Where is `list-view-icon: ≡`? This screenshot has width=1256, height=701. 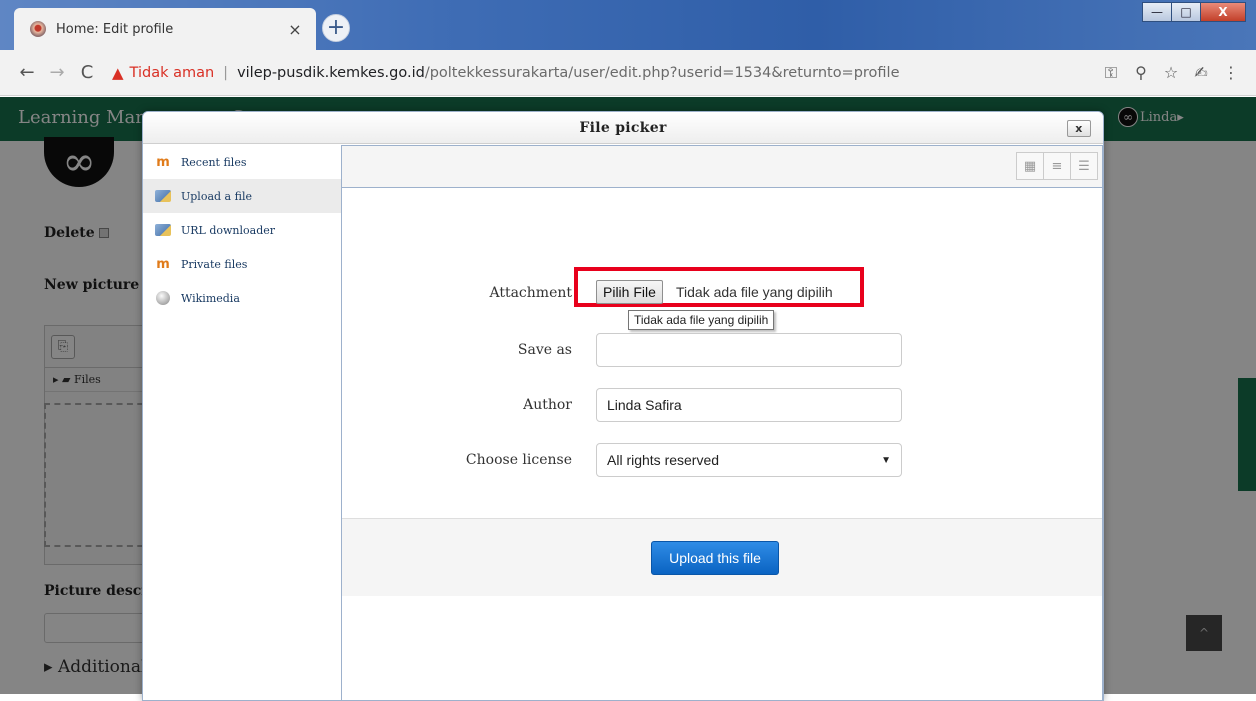 list-view-icon: ≡ is located at coordinates (1057, 166).